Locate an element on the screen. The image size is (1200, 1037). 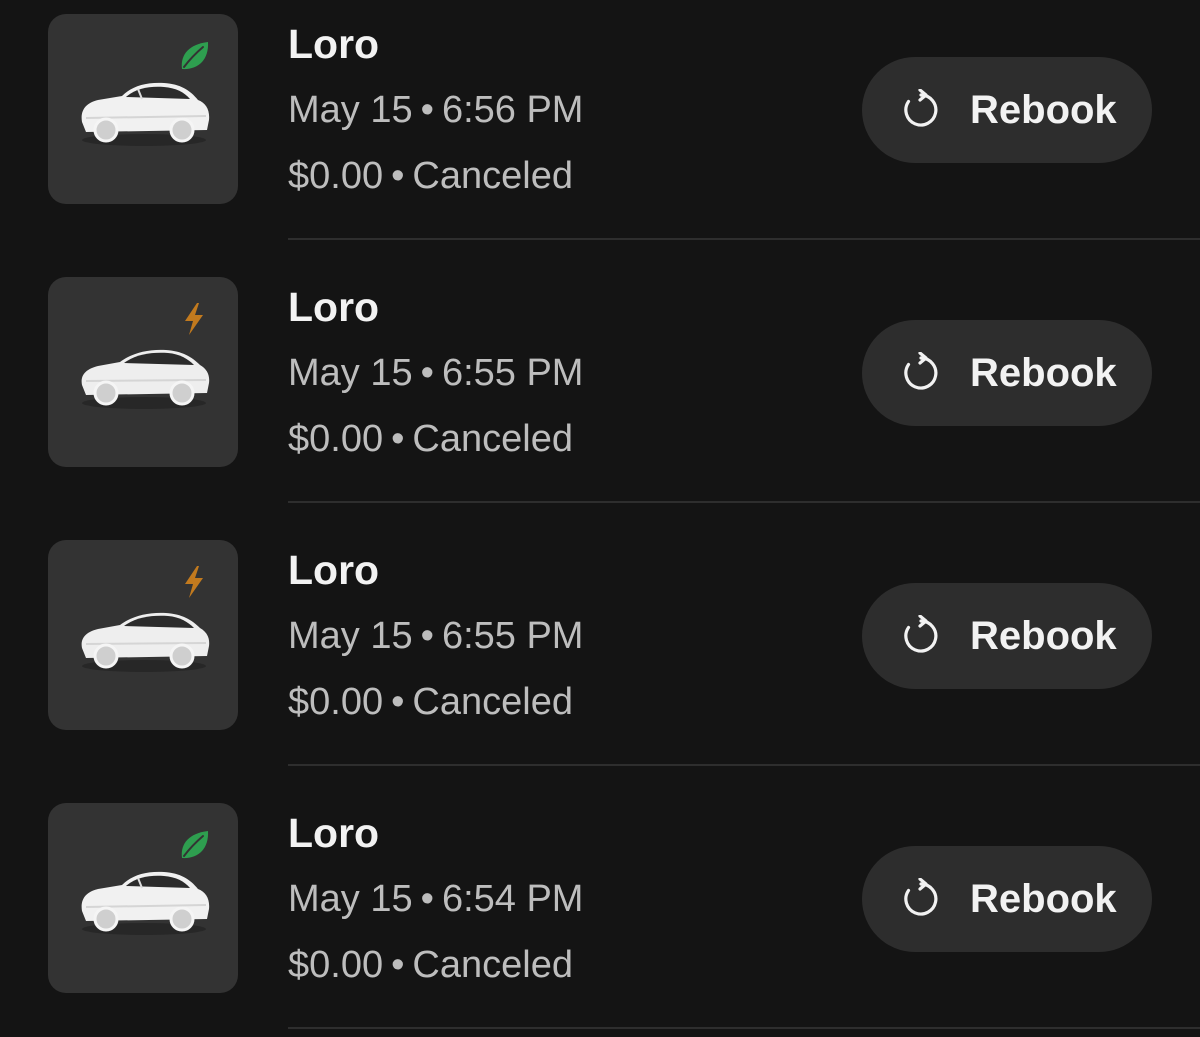
trip-time: 6:54 PM is located at coordinates (512, 899).